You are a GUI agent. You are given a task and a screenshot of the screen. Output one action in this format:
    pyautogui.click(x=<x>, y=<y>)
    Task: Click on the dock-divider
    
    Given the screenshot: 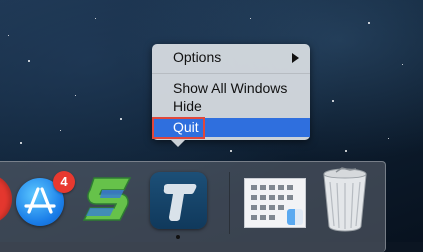 What is the action you would take?
    pyautogui.click(x=229, y=203)
    